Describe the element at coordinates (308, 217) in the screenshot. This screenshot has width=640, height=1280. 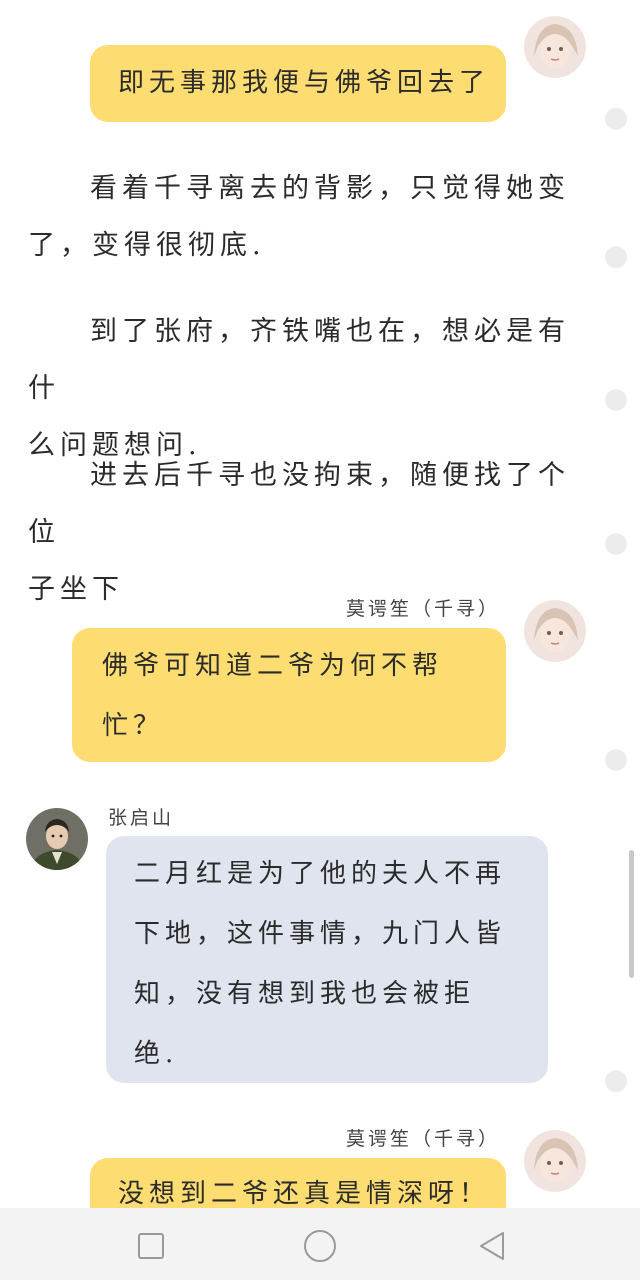
I see `narration-paragraph-1: 看着千寻离去的背影，只觉得她变 了，变得很彻底.` at that location.